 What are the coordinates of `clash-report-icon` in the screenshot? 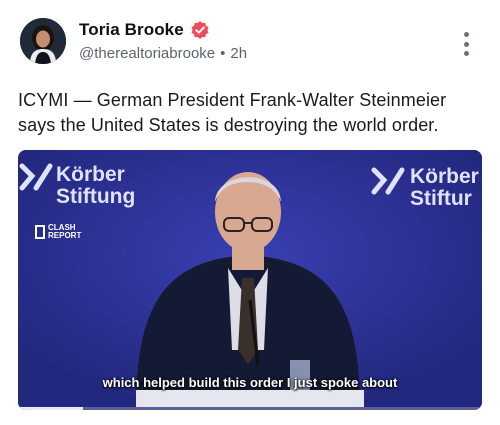 It's located at (40, 232).